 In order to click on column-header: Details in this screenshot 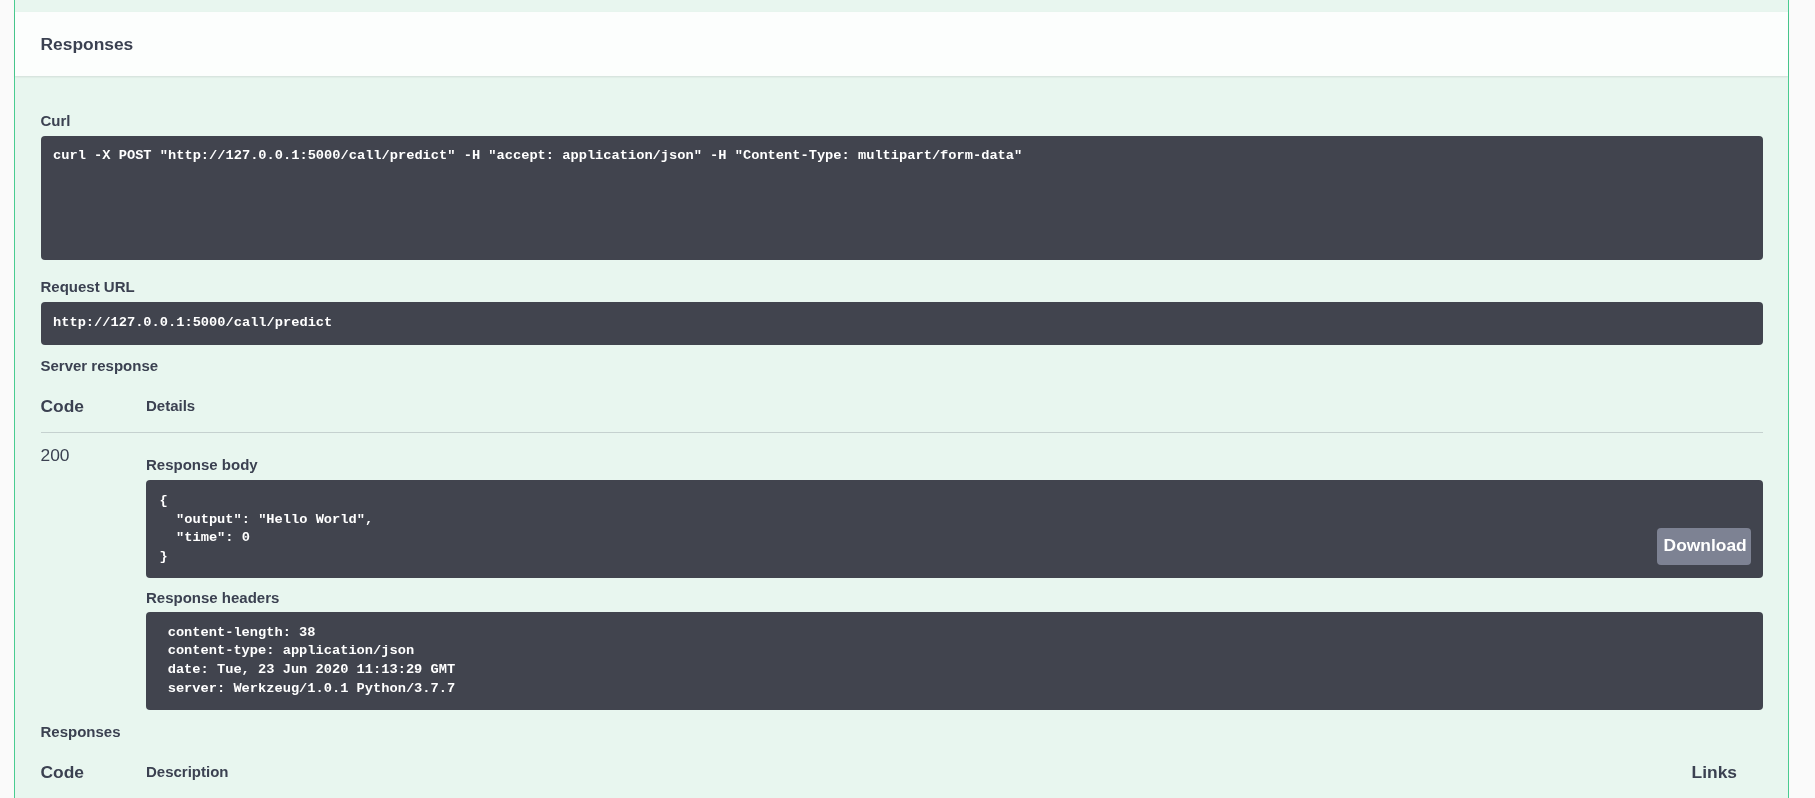, I will do `click(171, 406)`.